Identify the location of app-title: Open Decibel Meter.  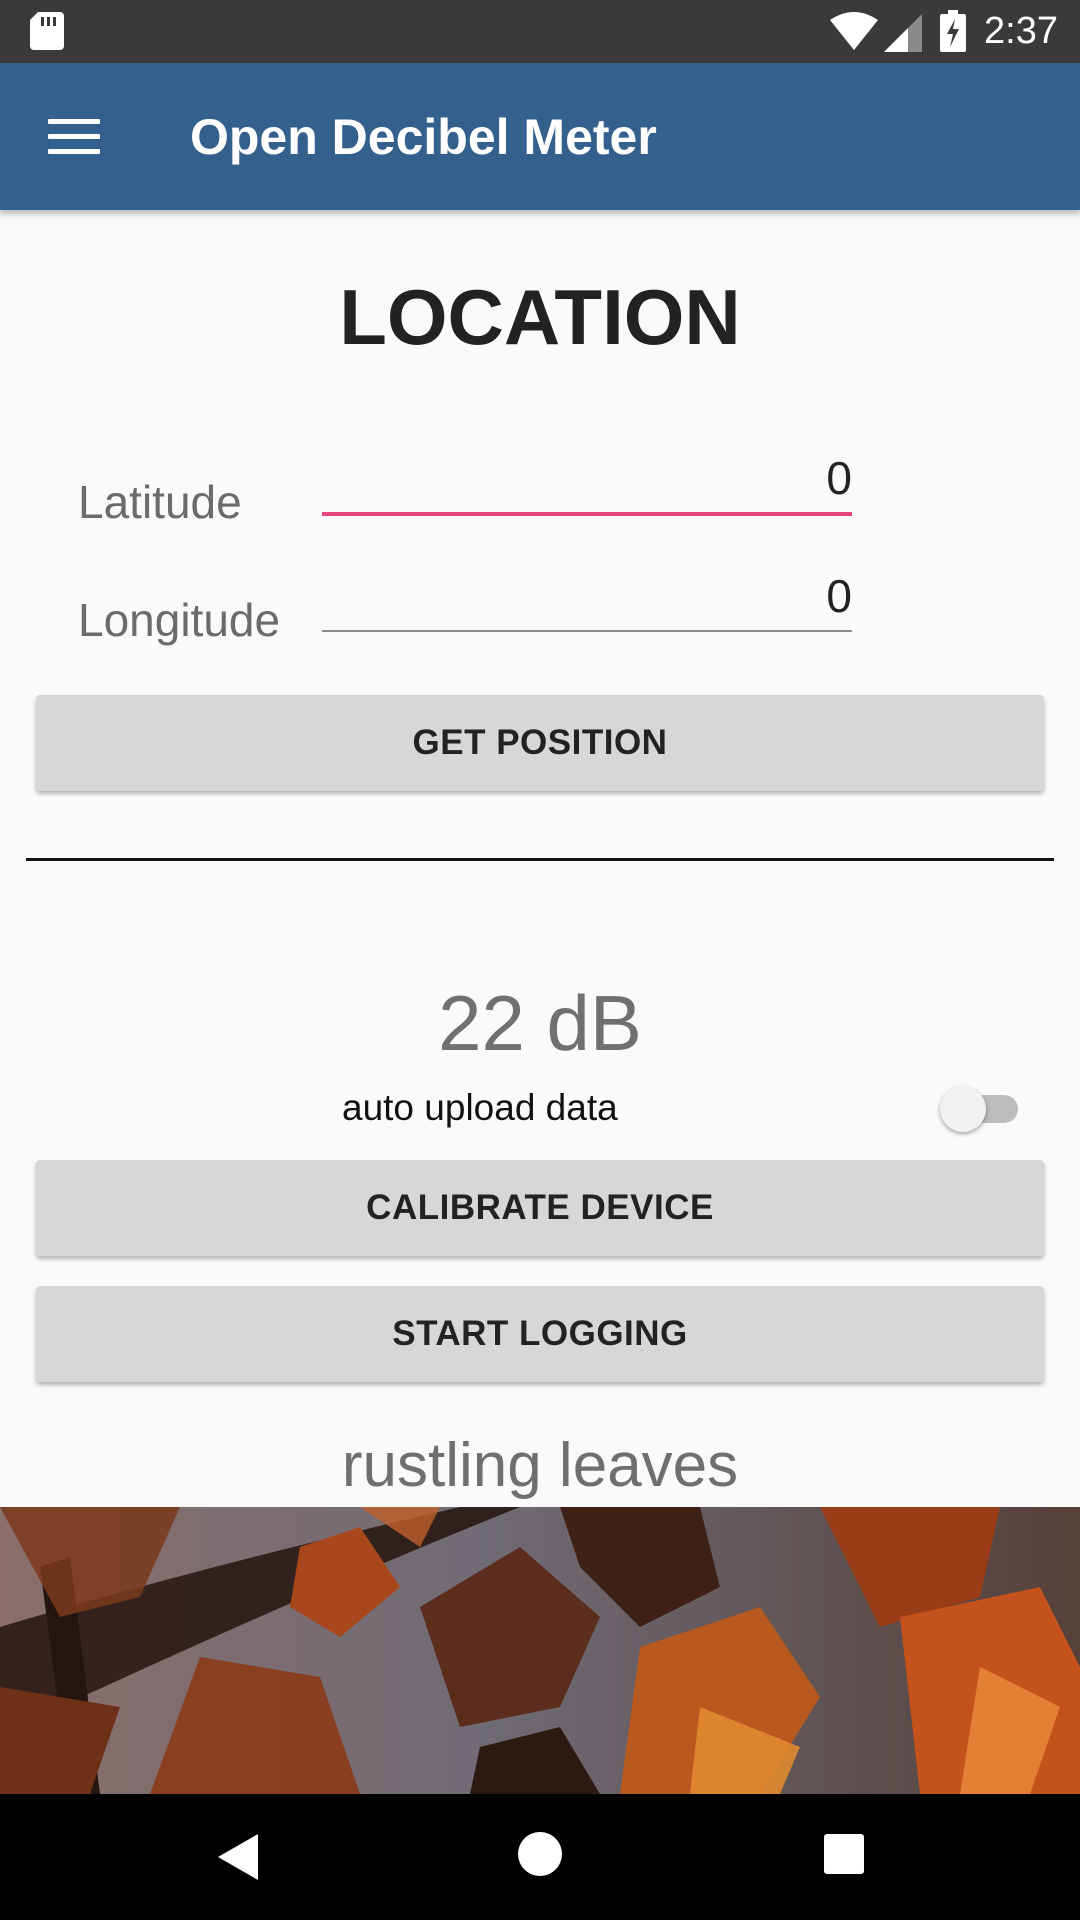
(423, 137).